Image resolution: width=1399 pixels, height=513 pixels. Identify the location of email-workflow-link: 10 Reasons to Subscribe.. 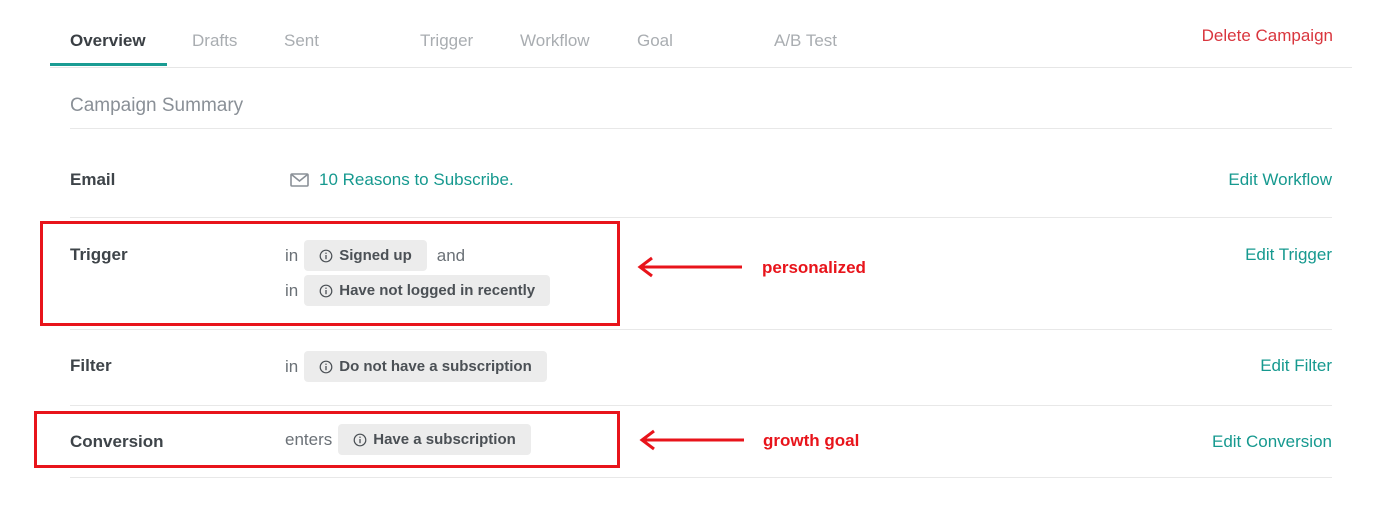
(416, 180).